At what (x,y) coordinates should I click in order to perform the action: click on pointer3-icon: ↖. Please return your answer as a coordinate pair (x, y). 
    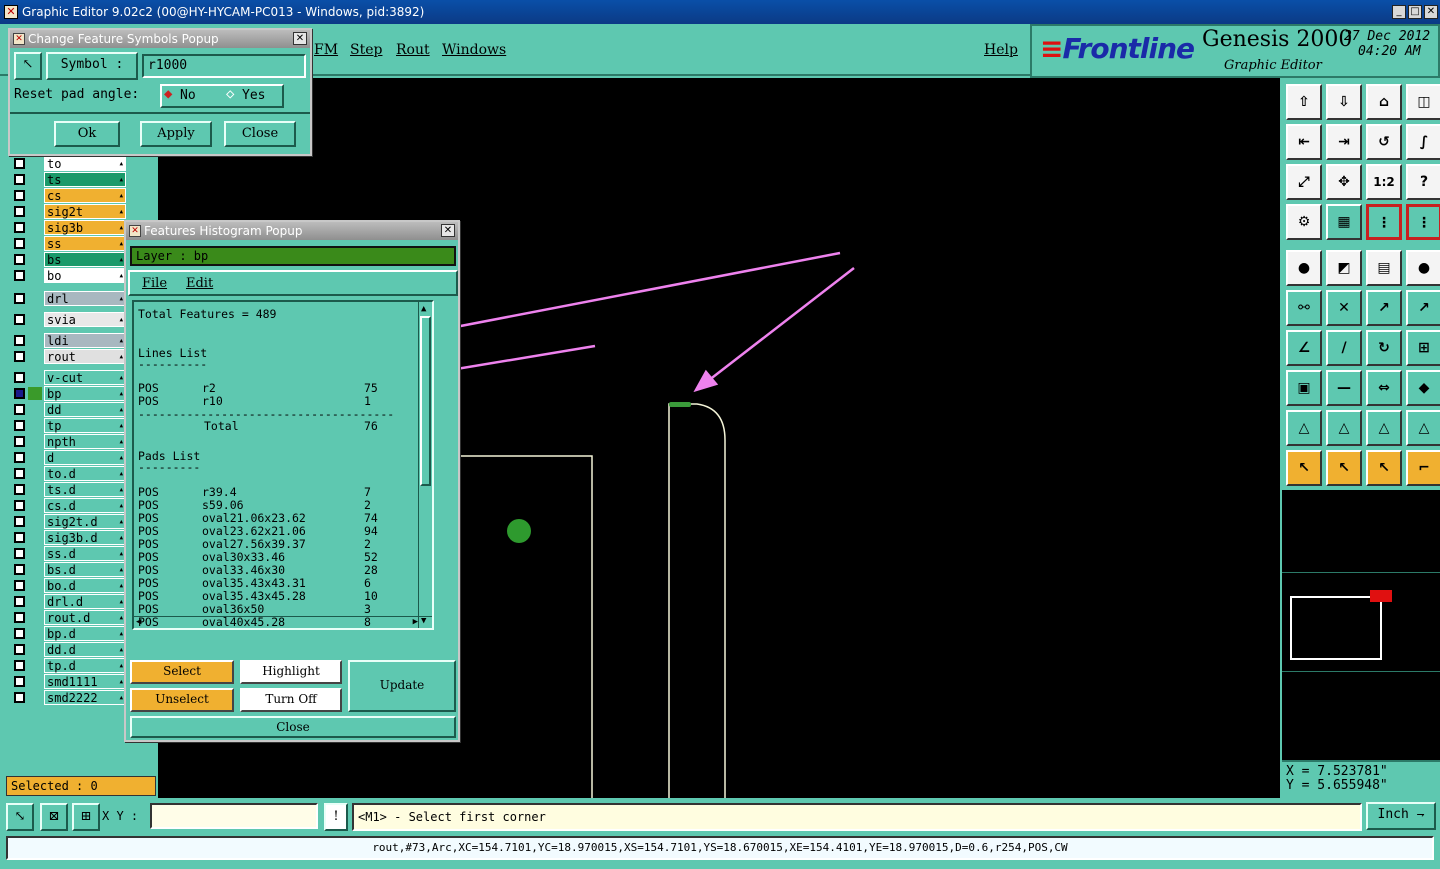
    Looking at the image, I should click on (1384, 468).